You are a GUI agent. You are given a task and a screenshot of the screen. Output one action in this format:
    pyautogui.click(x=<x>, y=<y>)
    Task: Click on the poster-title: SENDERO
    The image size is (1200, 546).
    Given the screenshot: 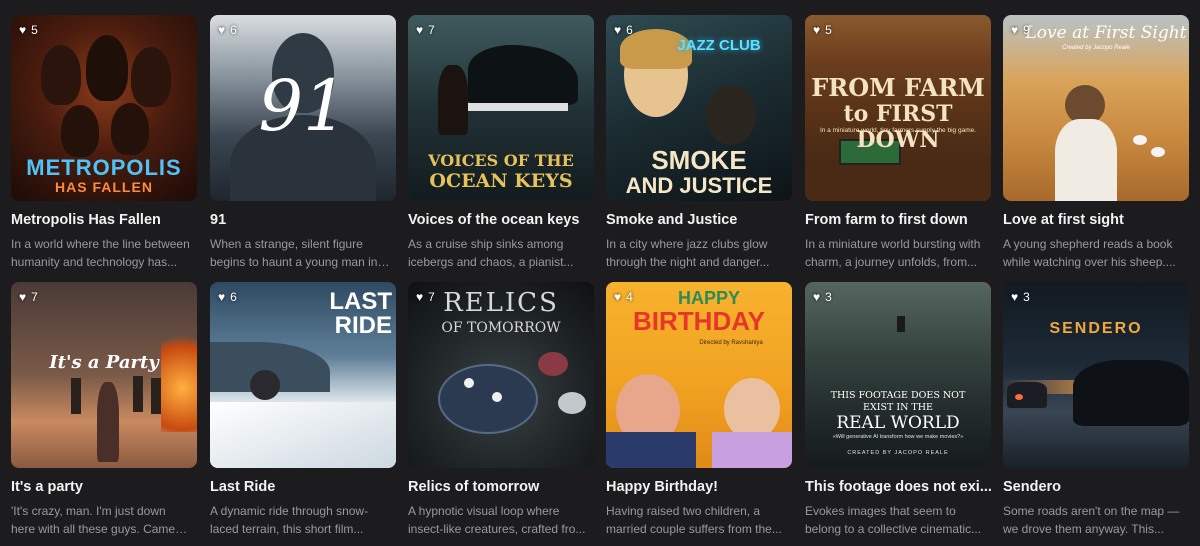 What is the action you would take?
    pyautogui.click(x=1096, y=328)
    